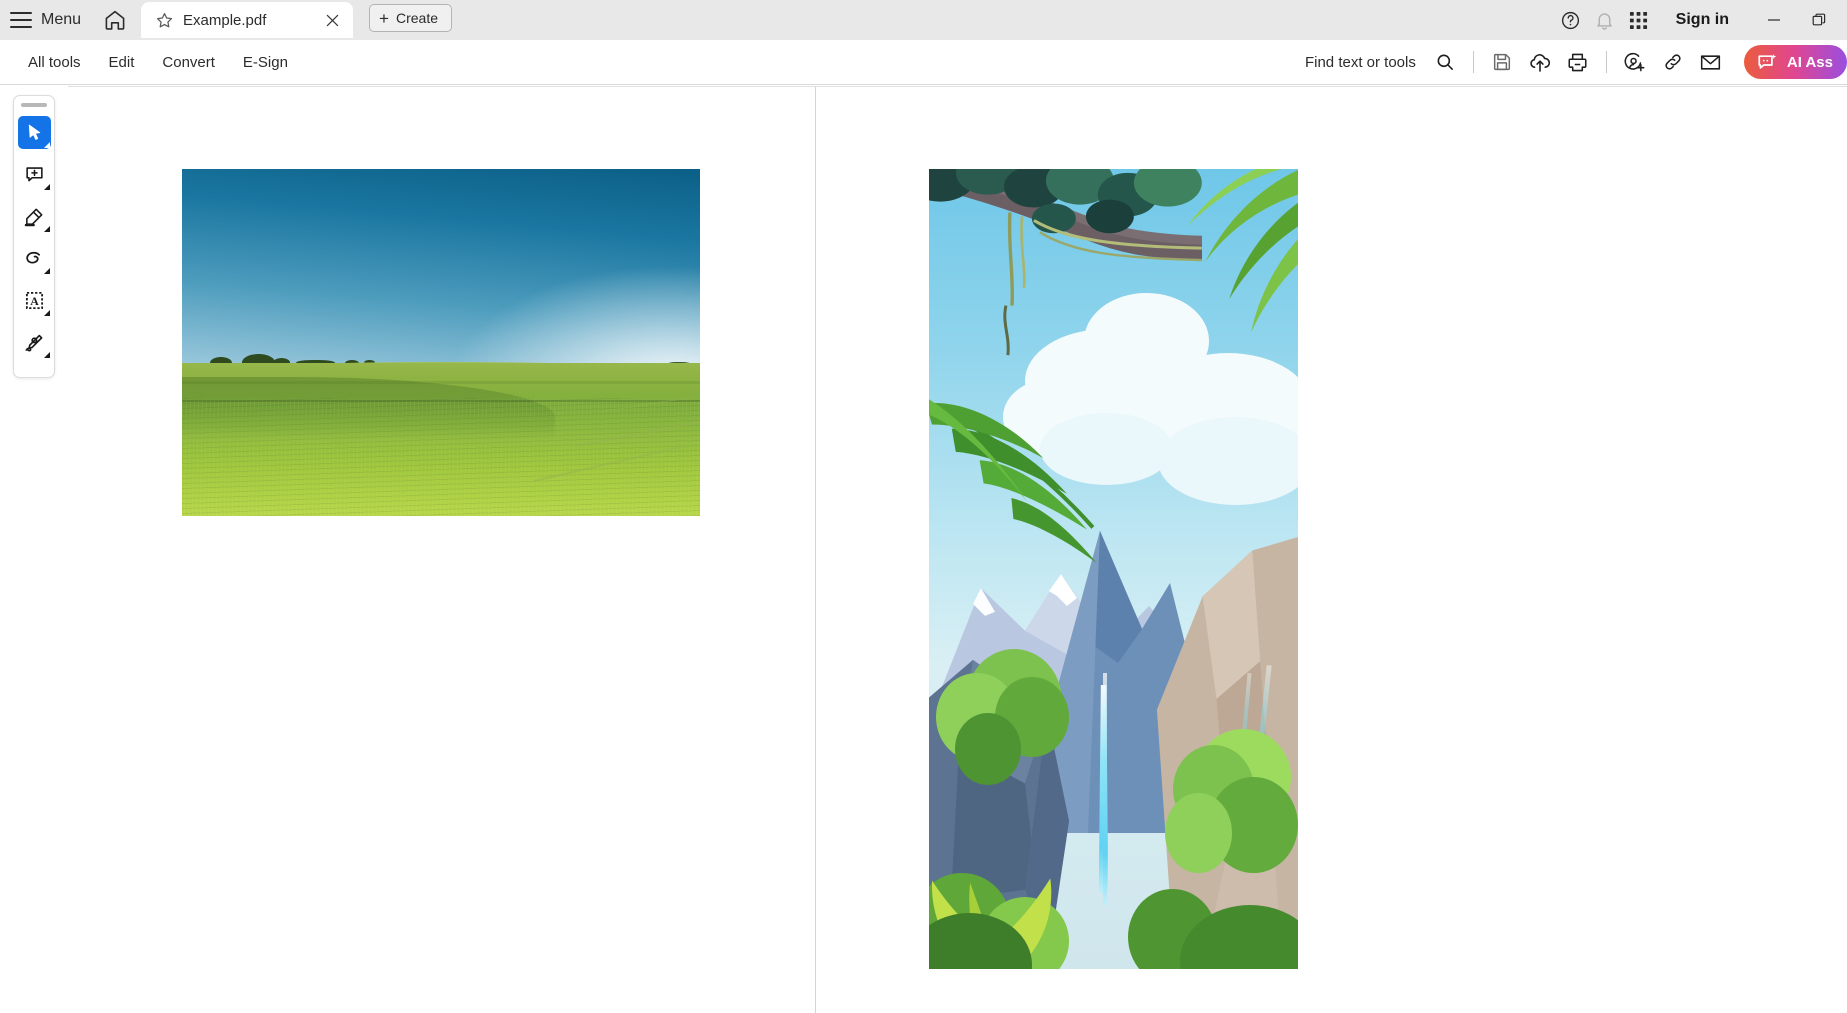 This screenshot has width=1847, height=1013. I want to click on quick-tools-rail: A, so click(34, 236).